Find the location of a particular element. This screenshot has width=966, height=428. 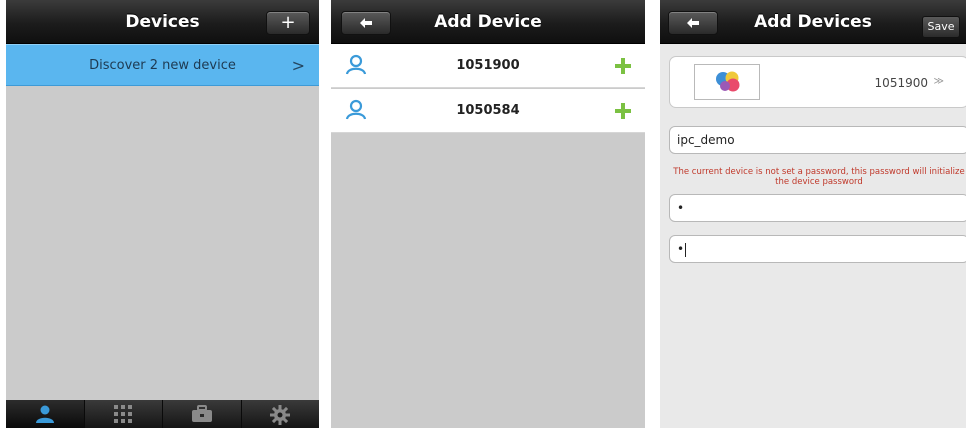

device-thumbnail is located at coordinates (727, 82).